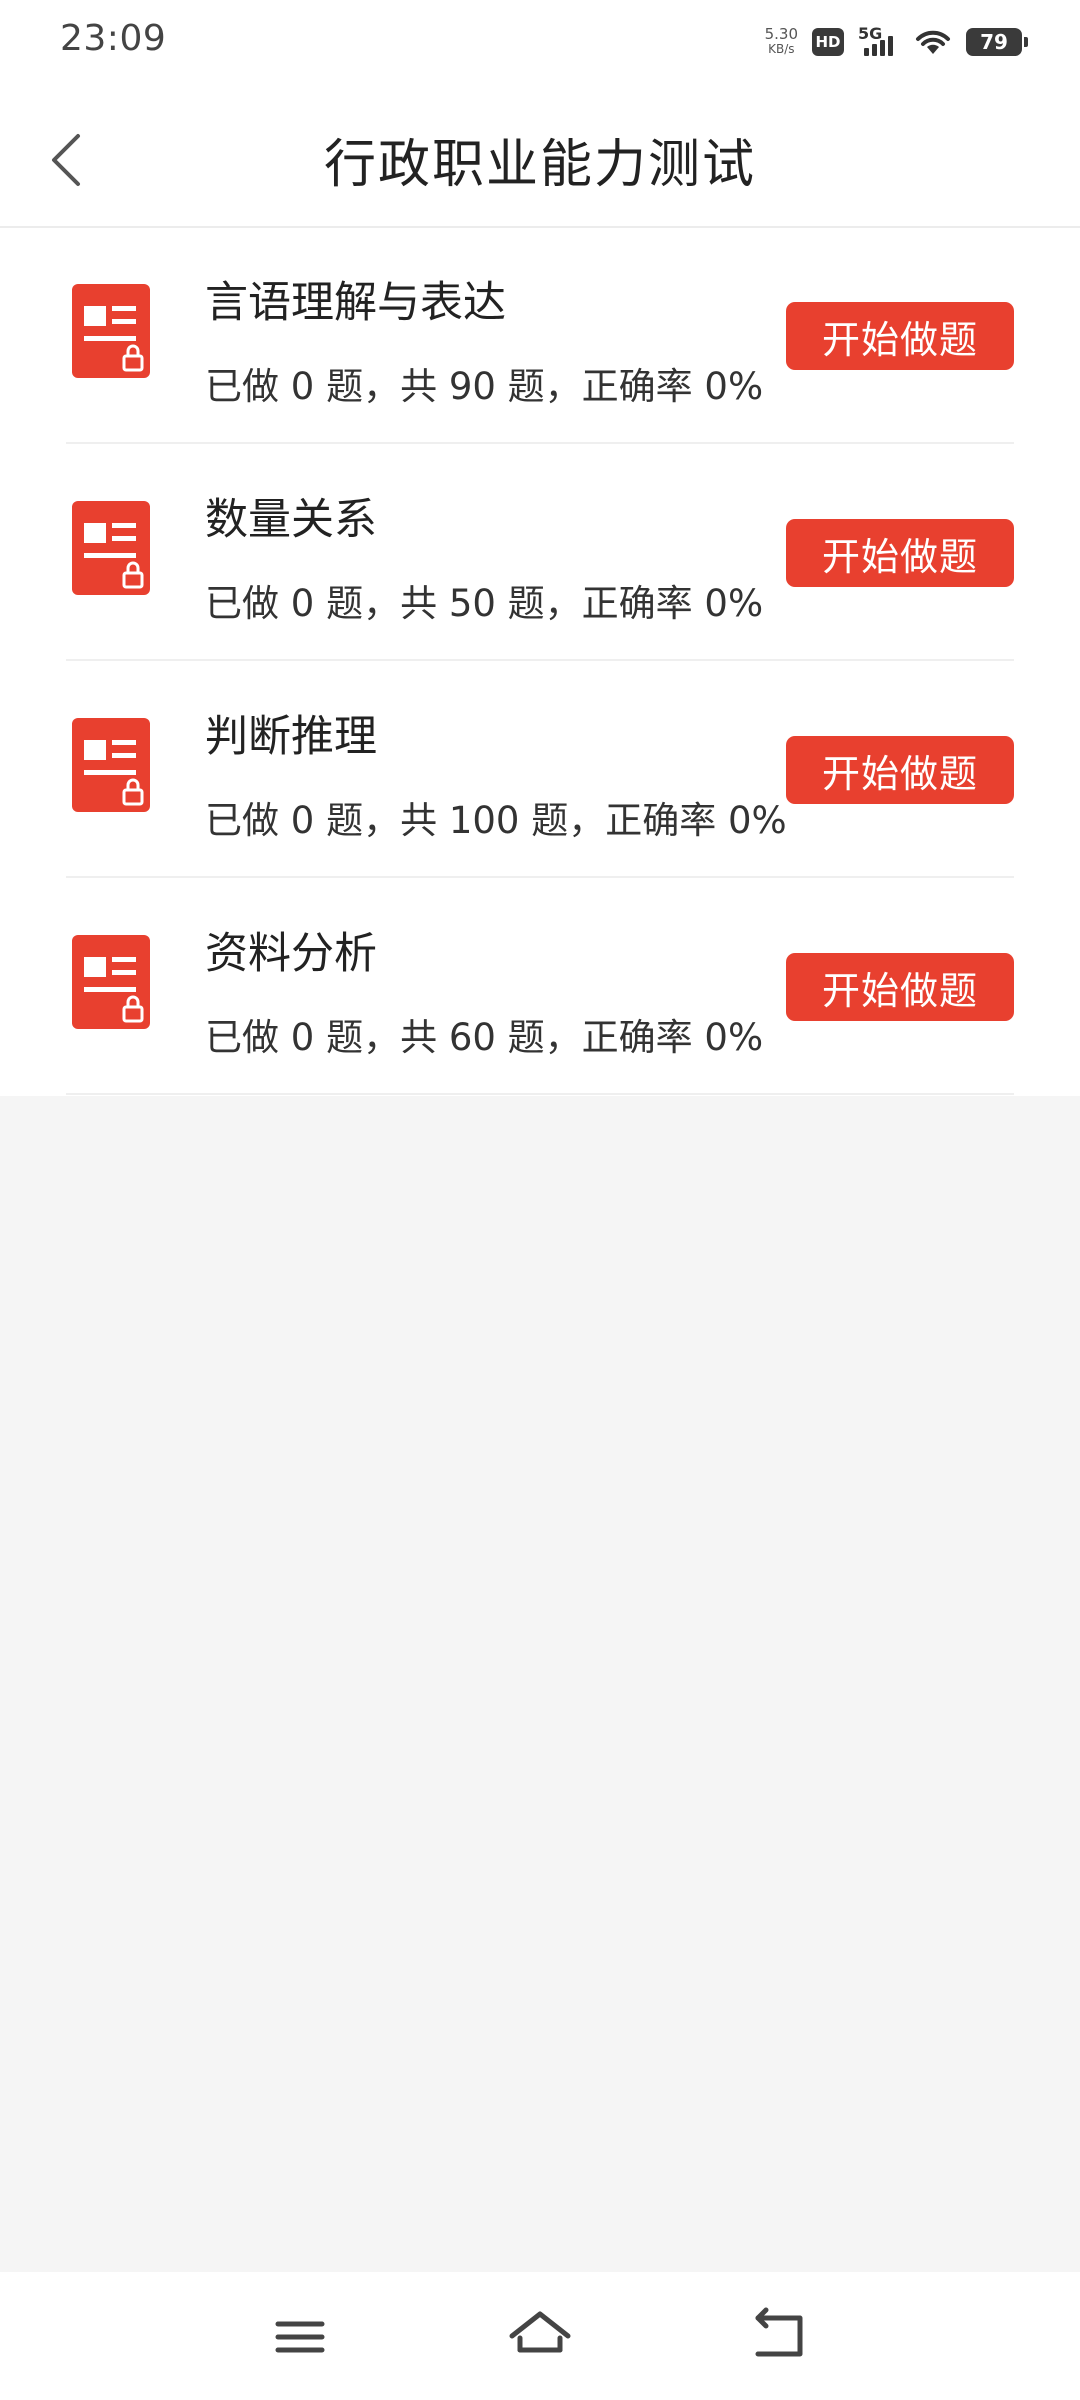 The width and height of the screenshot is (1080, 2400). I want to click on list-item: 判断推理 已做 0 题，共 100 题，正确率 0% 开始做题, so click(540, 770).